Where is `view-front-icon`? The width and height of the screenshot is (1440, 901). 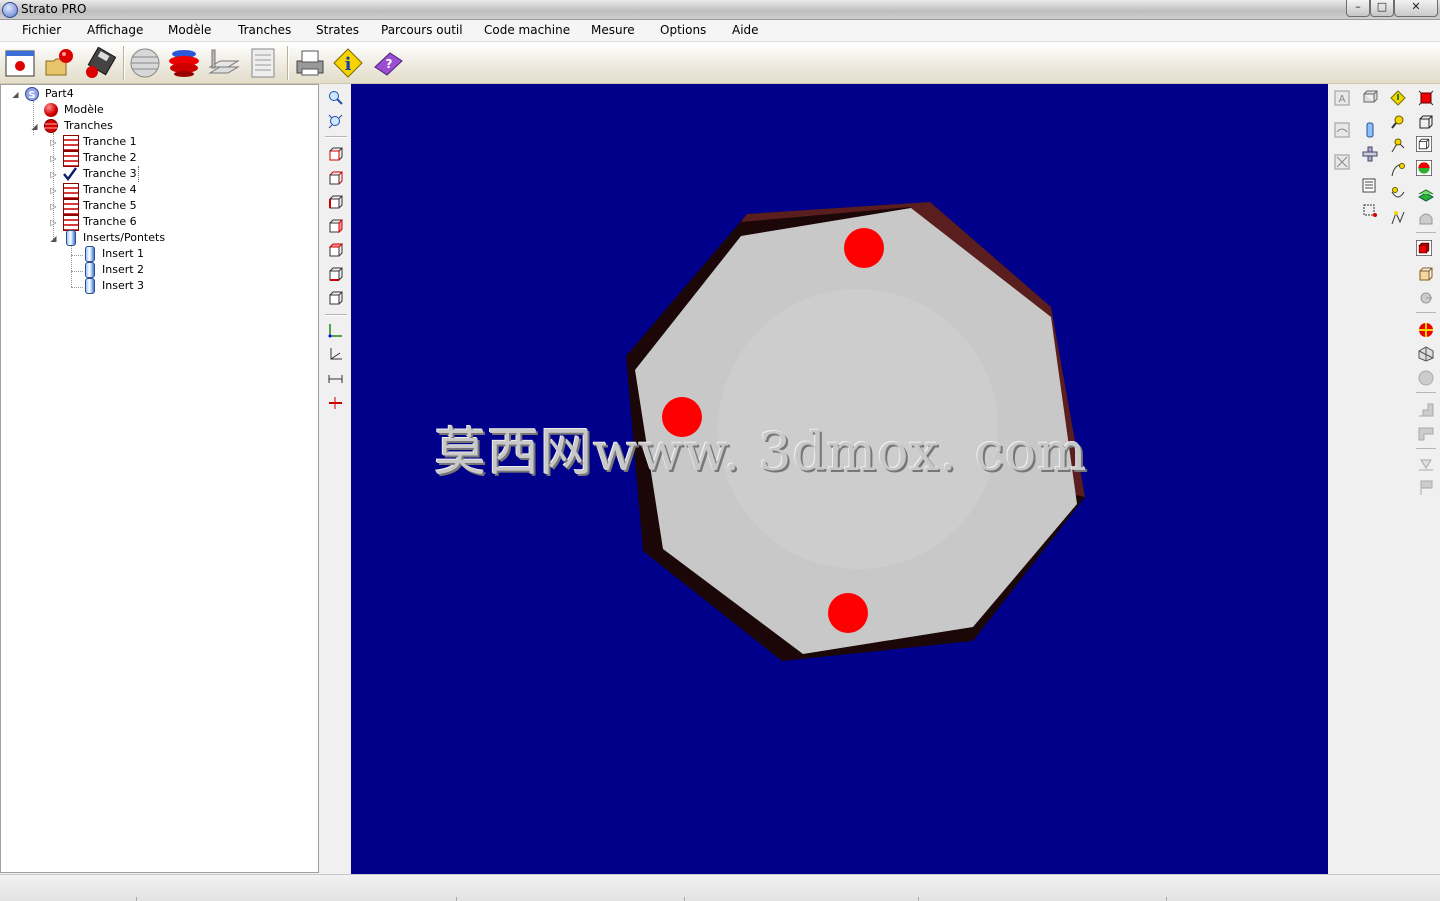
view-front-icon is located at coordinates (335, 154).